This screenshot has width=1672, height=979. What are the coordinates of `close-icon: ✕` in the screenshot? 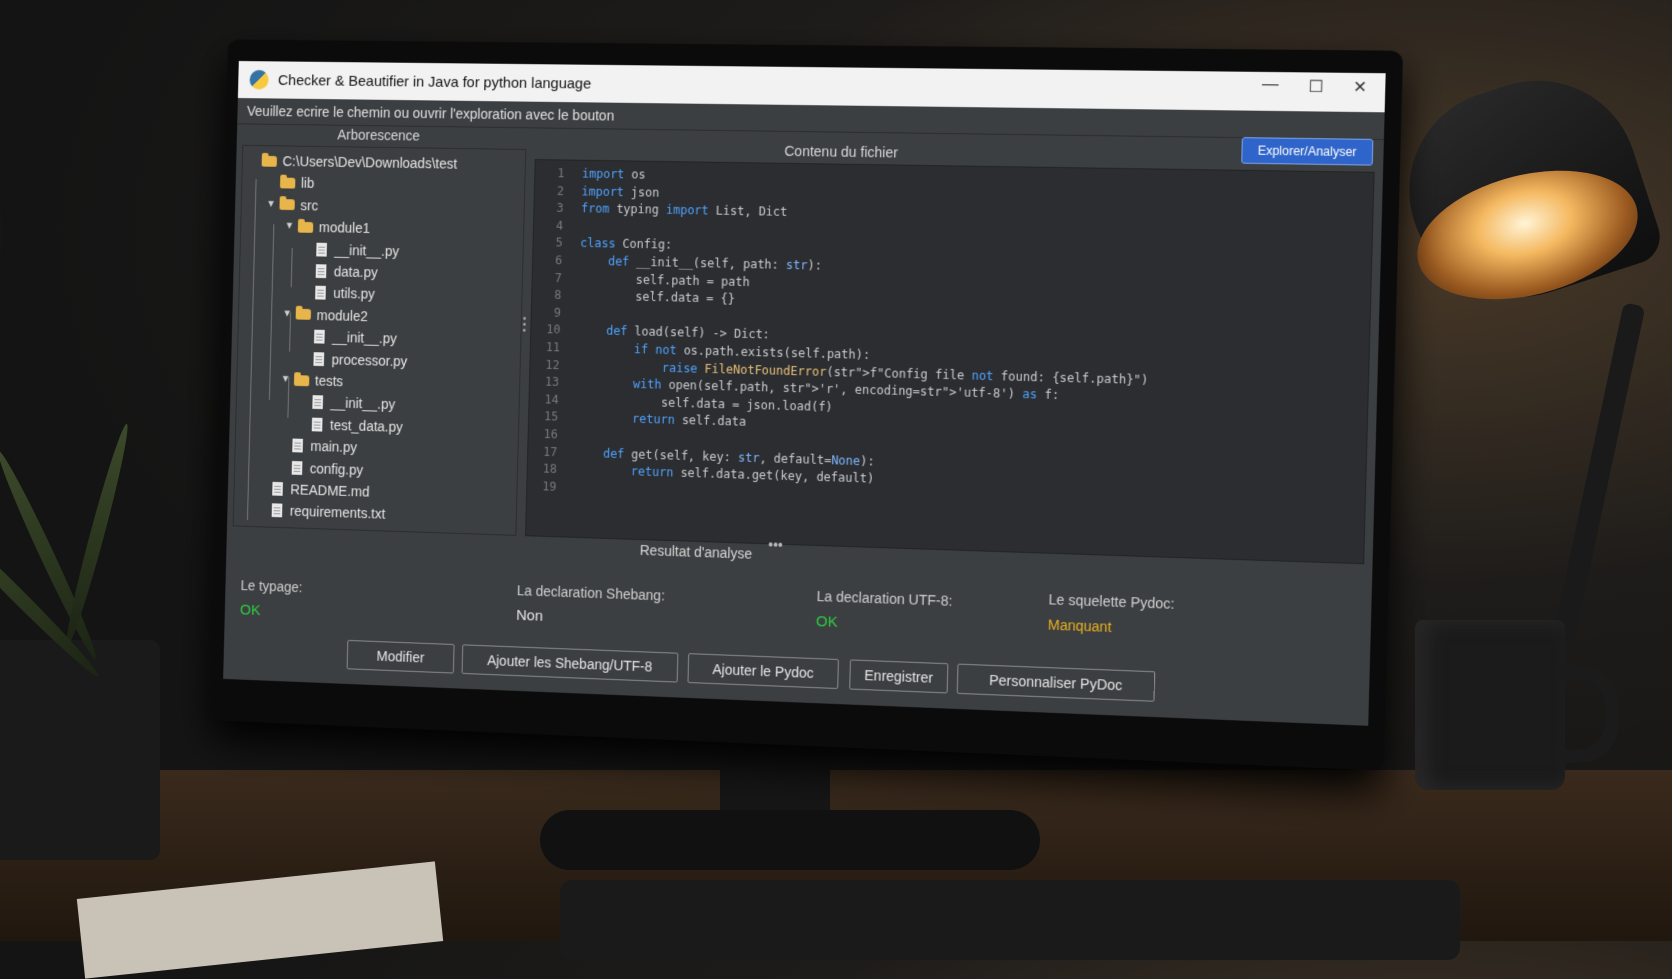 It's located at (1360, 87).